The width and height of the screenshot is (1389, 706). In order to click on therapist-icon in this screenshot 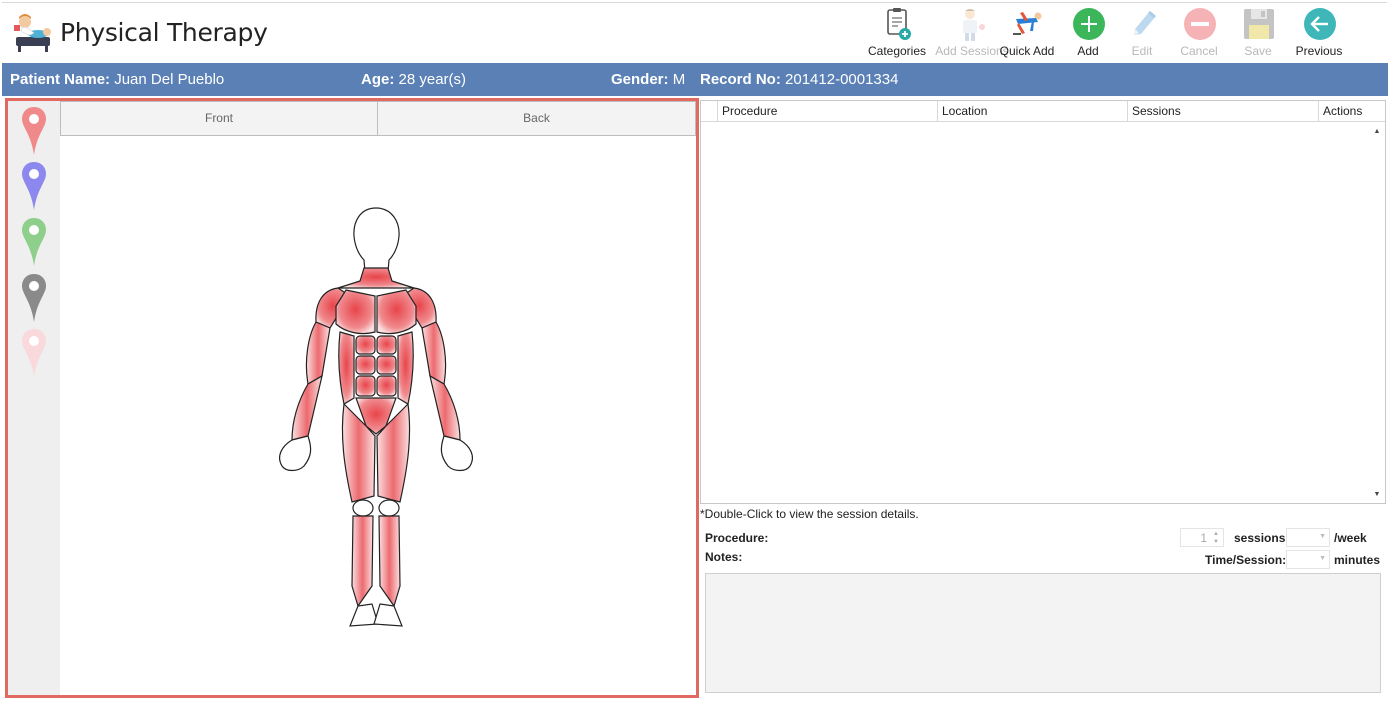, I will do `click(974, 25)`.